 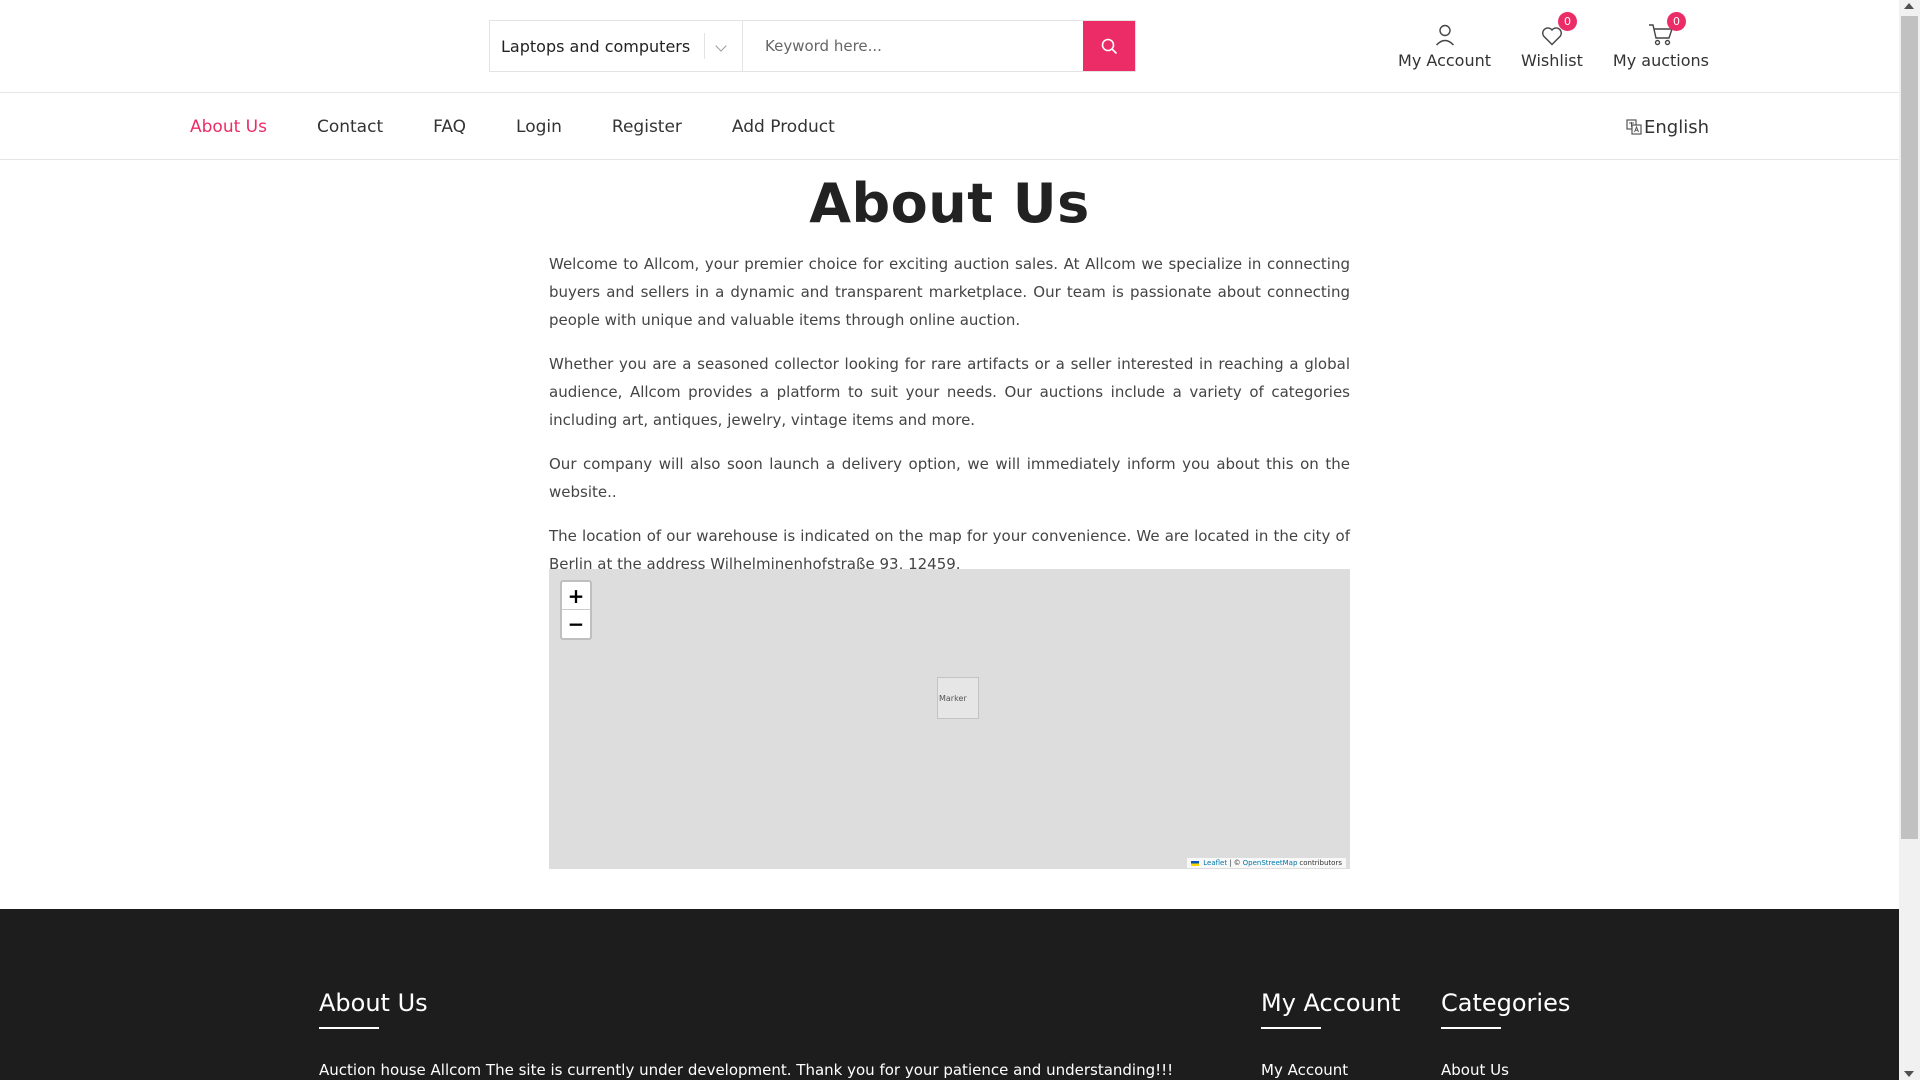 I want to click on search-icon, so click(x=1109, y=46).